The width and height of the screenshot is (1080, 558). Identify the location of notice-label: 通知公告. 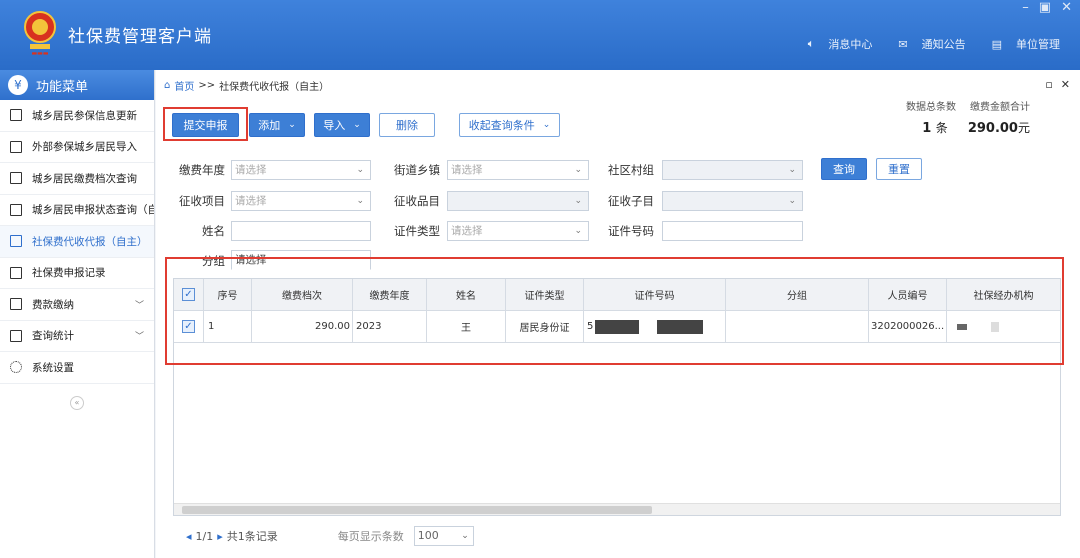
(943, 44).